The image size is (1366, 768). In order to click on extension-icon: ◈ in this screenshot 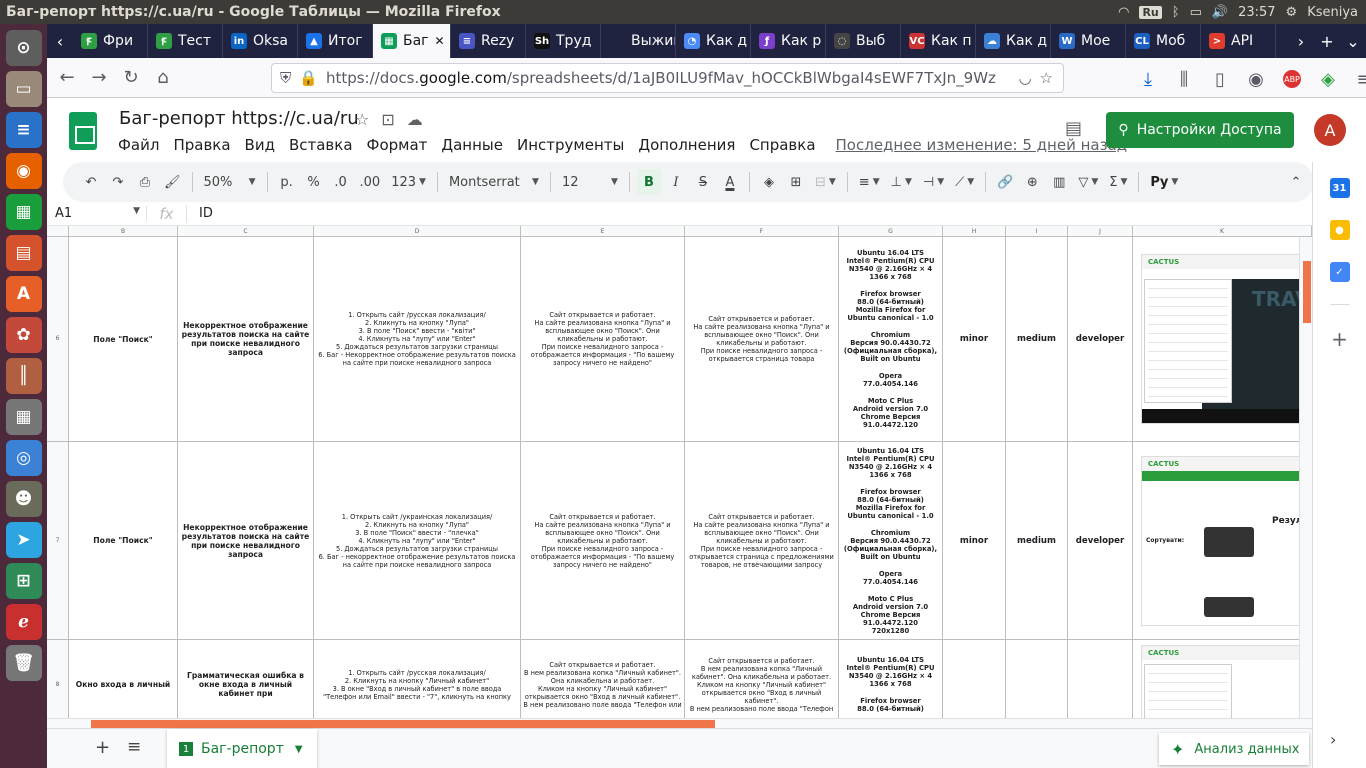, I will do `click(1328, 79)`.